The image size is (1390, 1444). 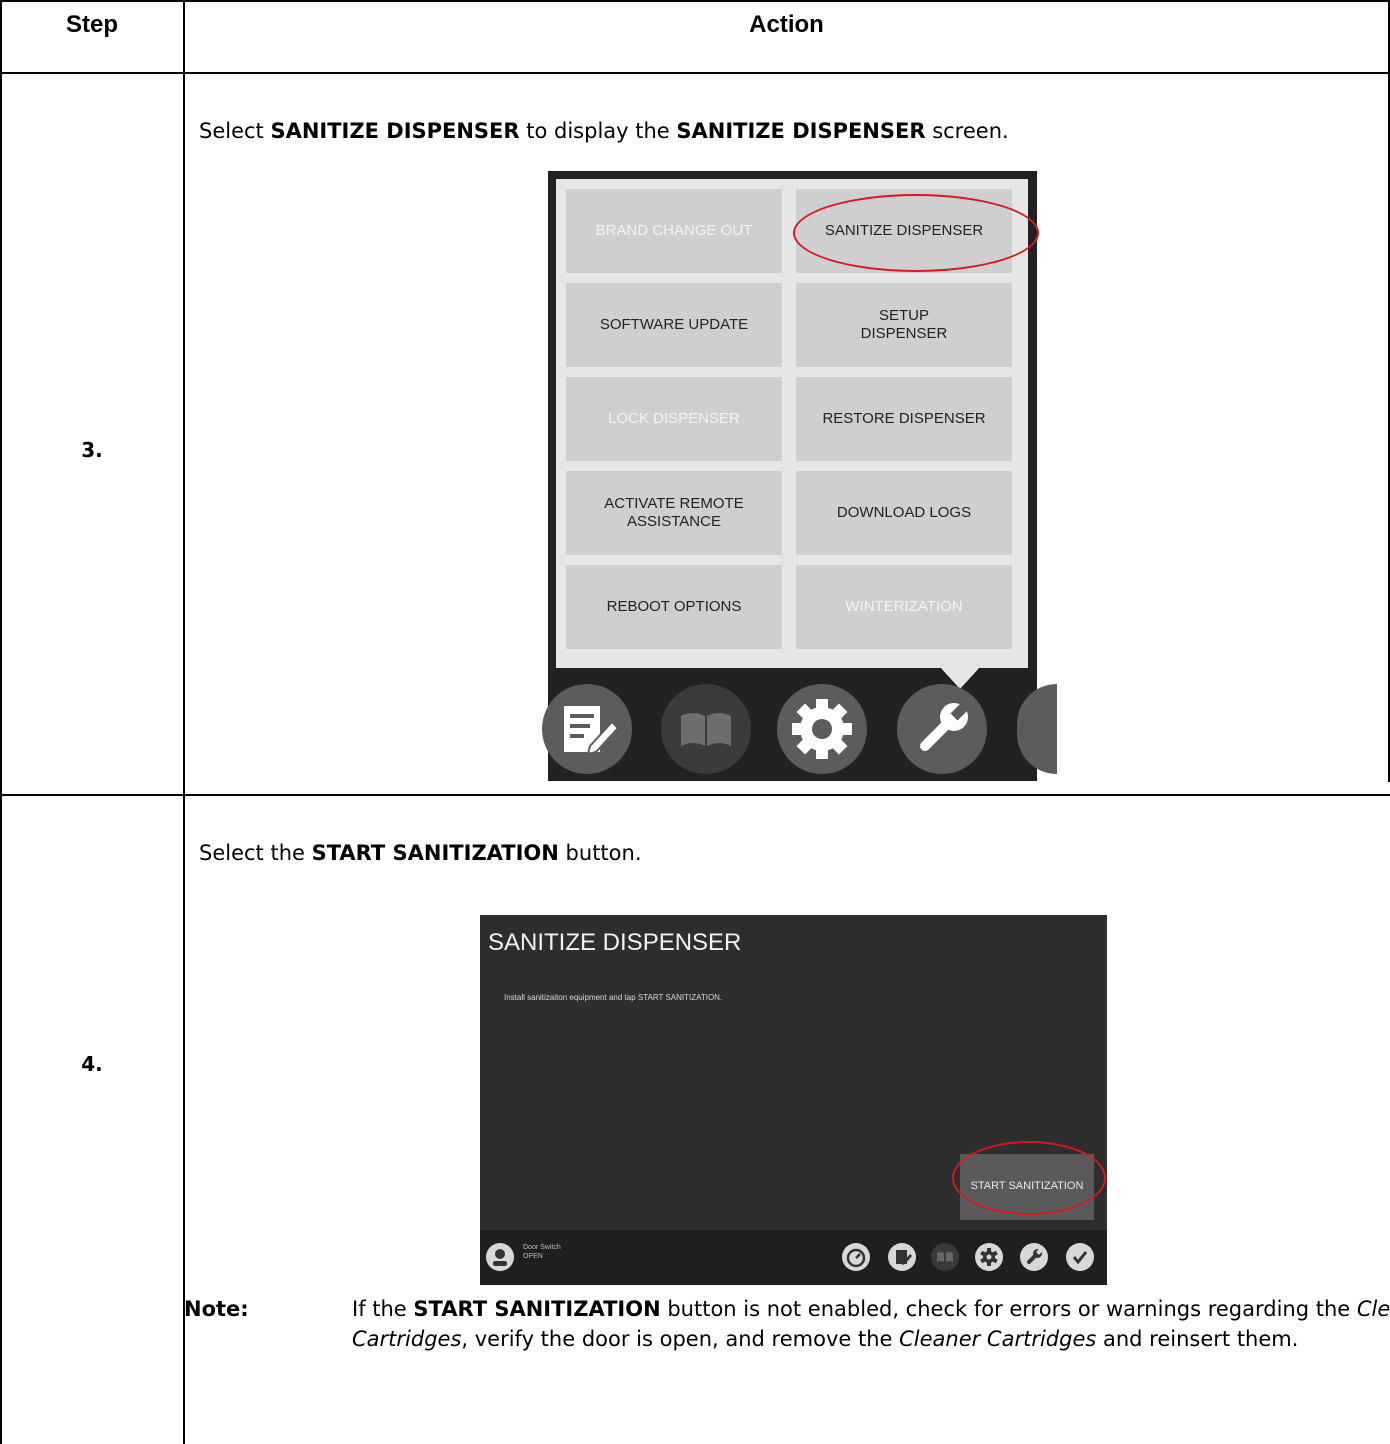 What do you see at coordinates (904, 325) in the screenshot?
I see `setup-dispenser-button: SETUP DISPENSER` at bounding box center [904, 325].